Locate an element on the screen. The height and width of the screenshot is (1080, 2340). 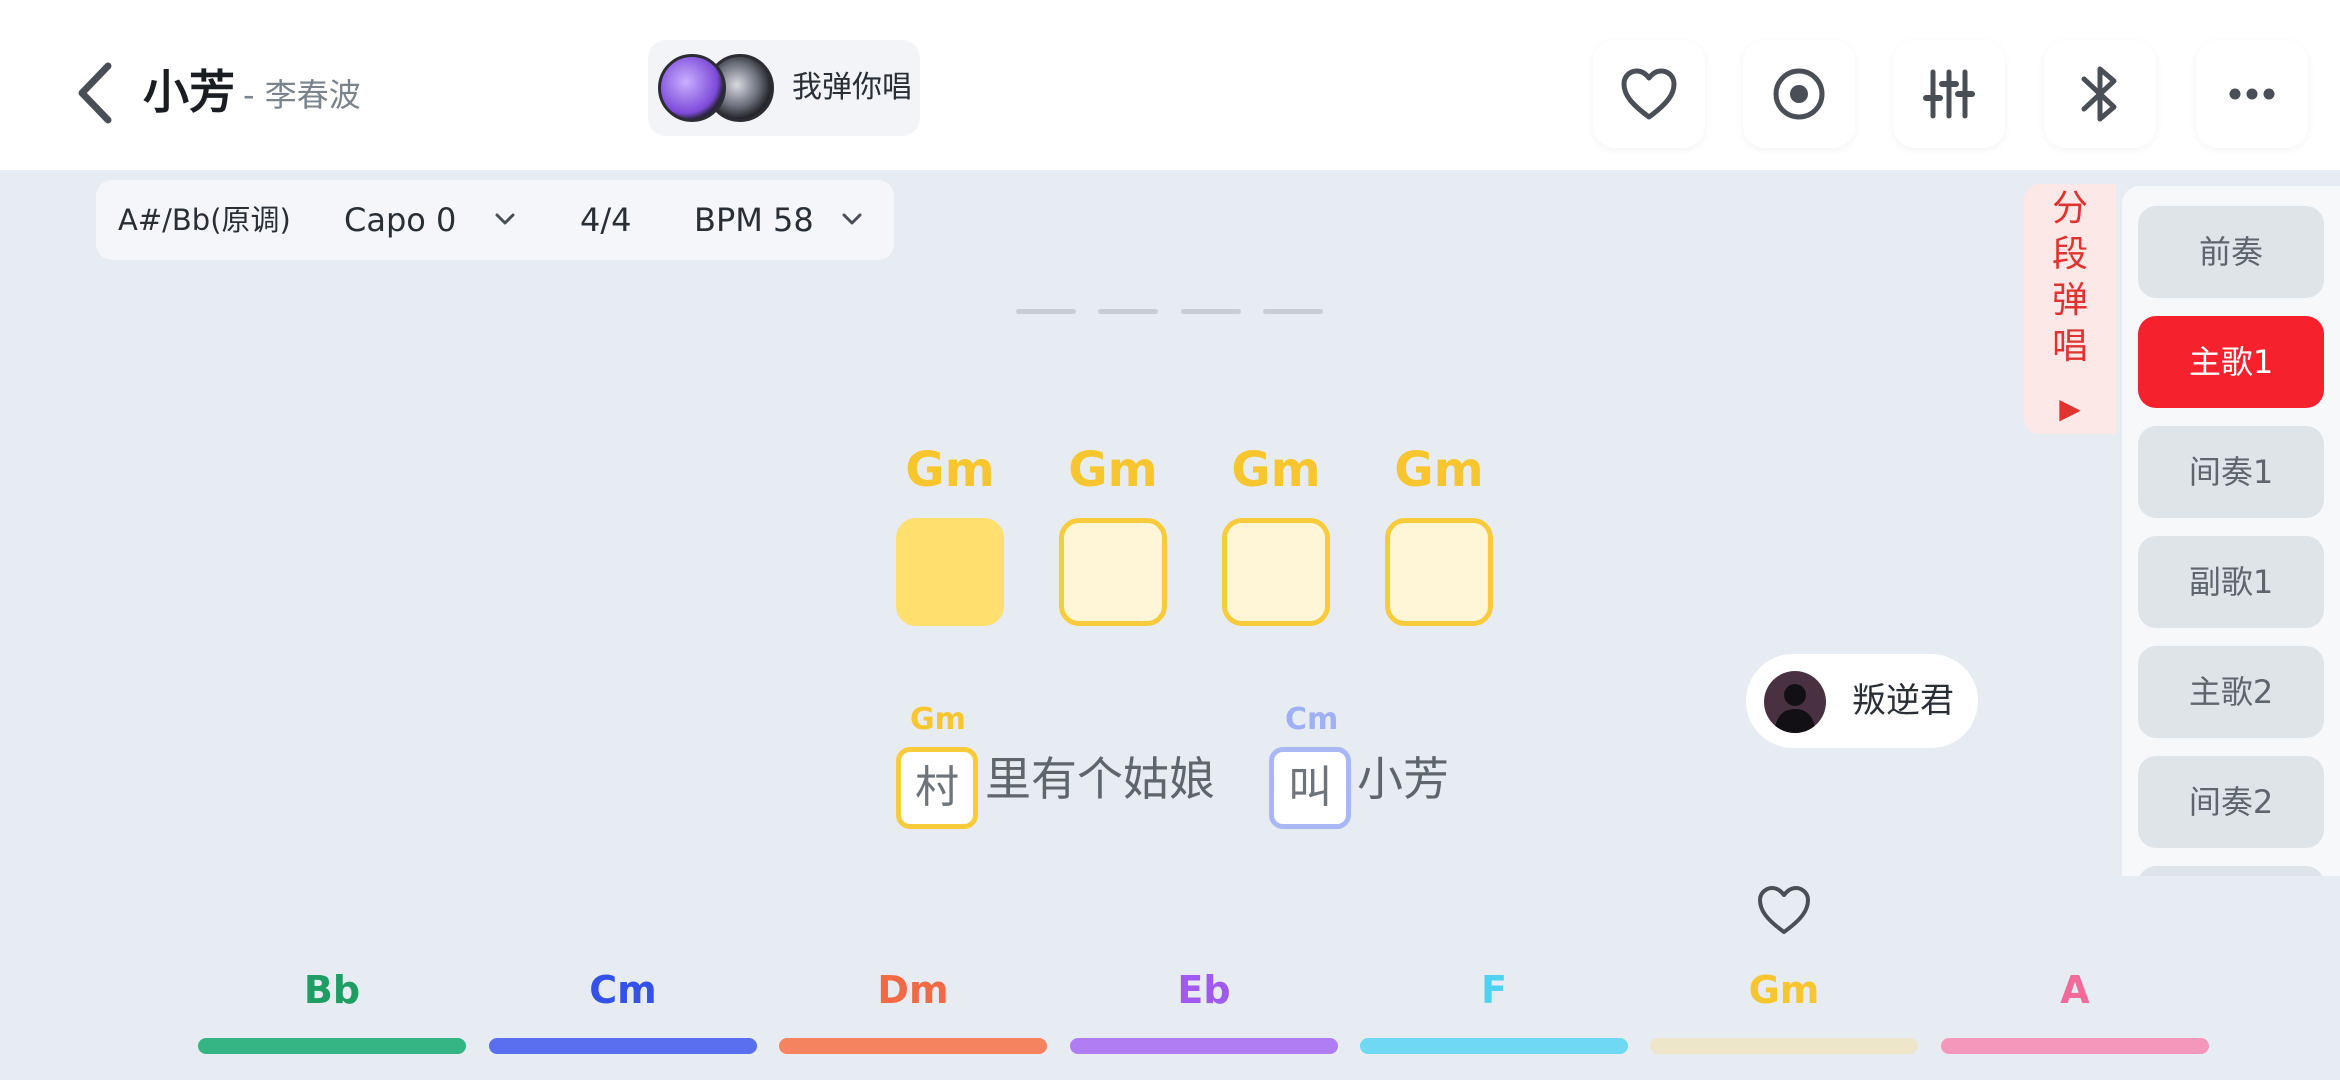
back-button is located at coordinates (98, 93).